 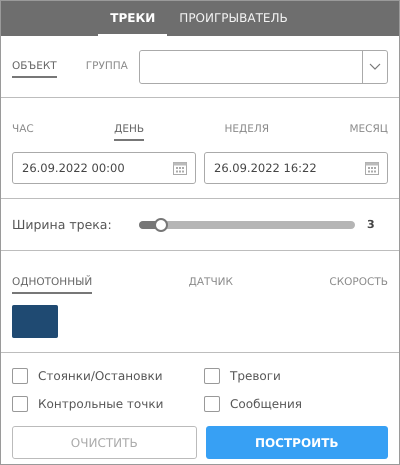 I want to click on checkbox-label: Контрольные точки, so click(x=101, y=404).